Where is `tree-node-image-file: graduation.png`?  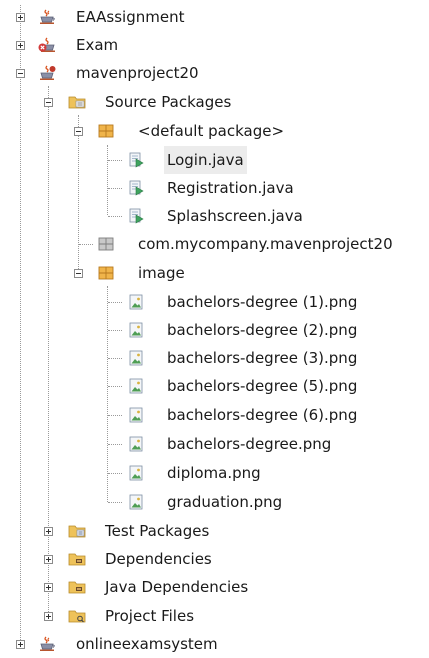 tree-node-image-file: graduation.png is located at coordinates (214, 502).